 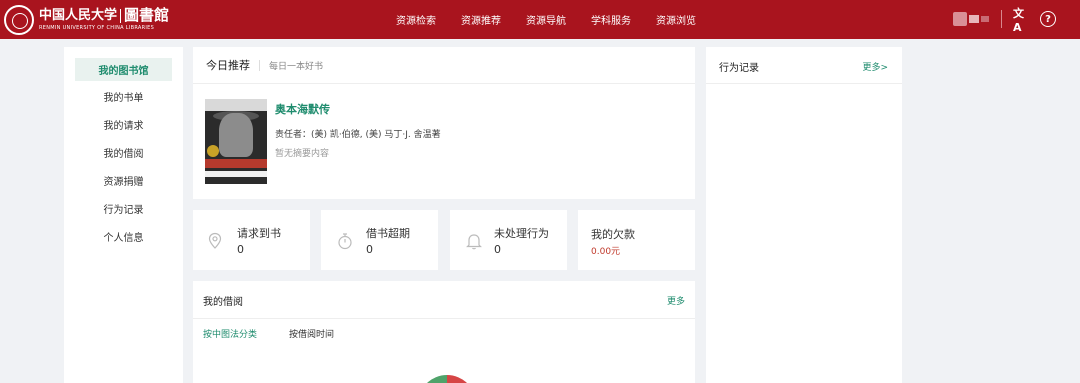 I want to click on sidebar-item-personal-info: 个人信息, so click(x=123, y=236).